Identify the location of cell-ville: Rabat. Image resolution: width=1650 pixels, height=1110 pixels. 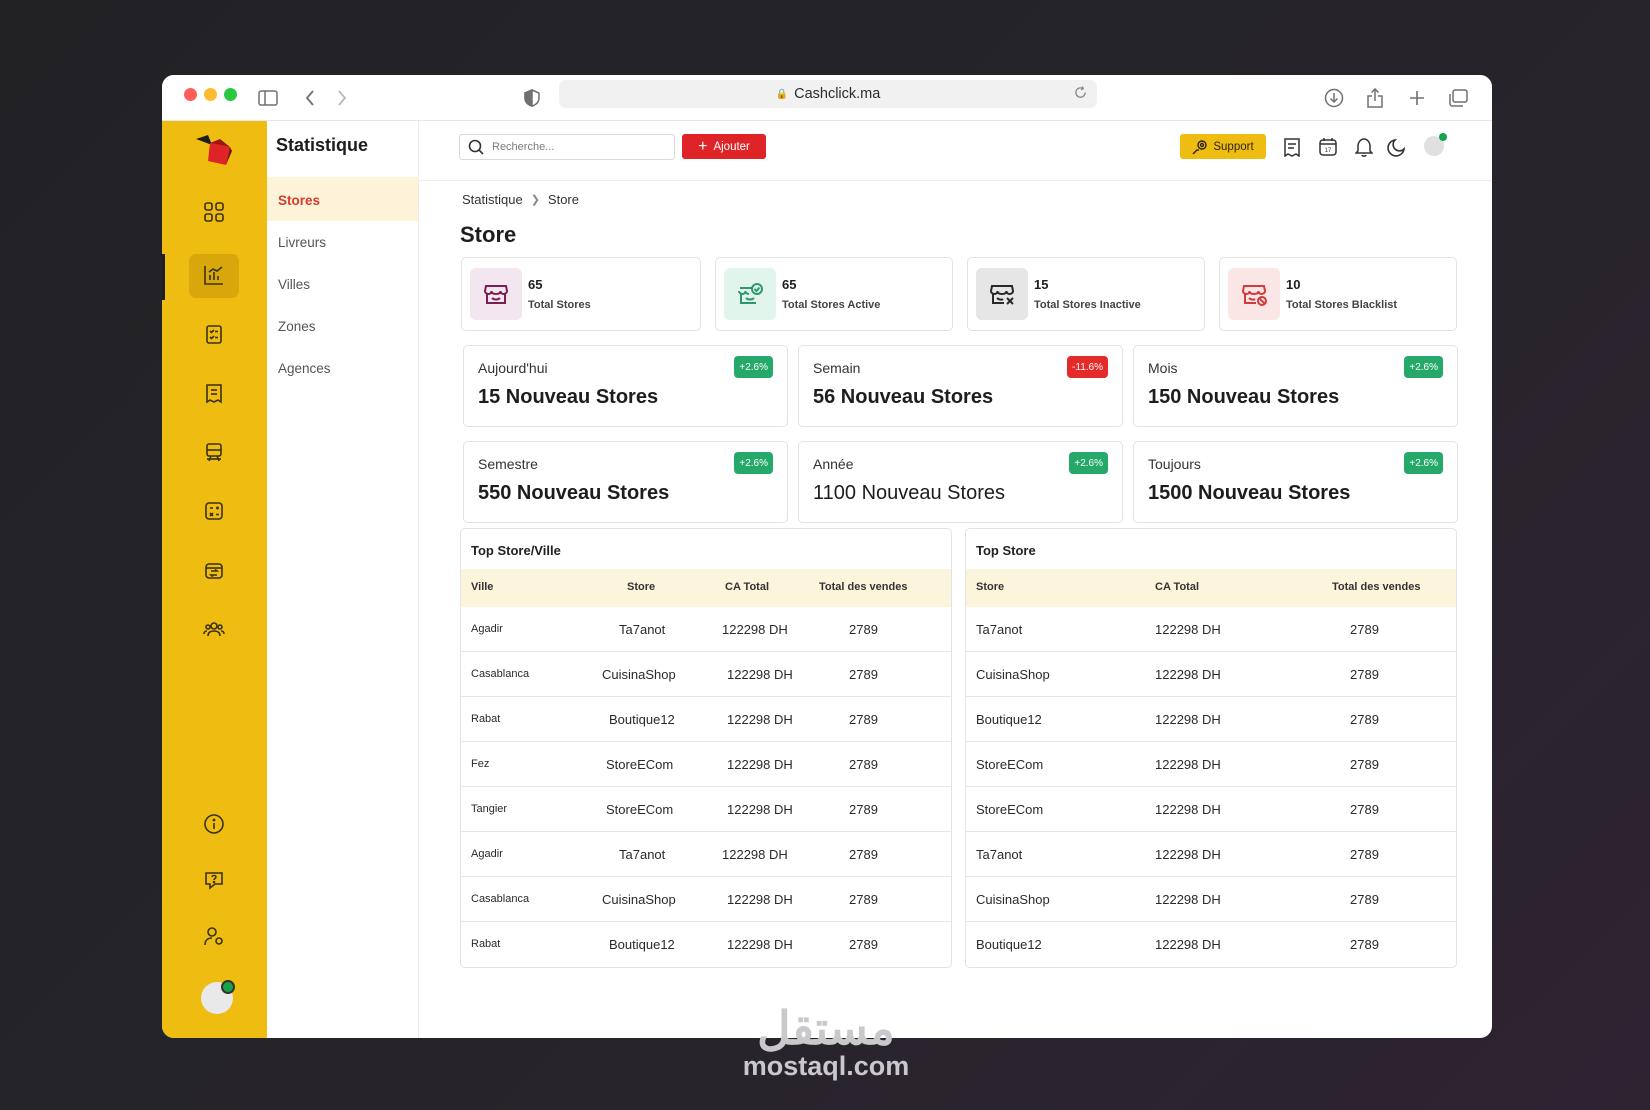
(486, 944).